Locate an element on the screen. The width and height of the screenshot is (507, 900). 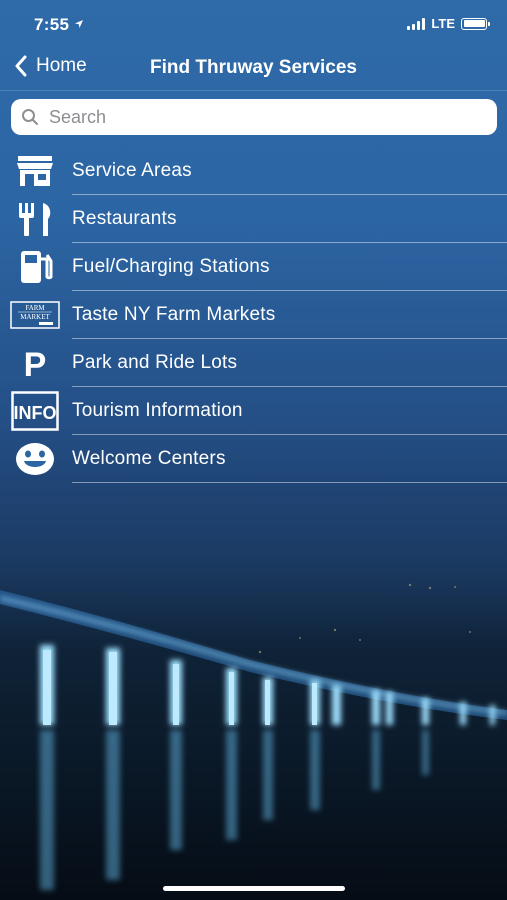
location-arrow-icon is located at coordinates (79, 24).